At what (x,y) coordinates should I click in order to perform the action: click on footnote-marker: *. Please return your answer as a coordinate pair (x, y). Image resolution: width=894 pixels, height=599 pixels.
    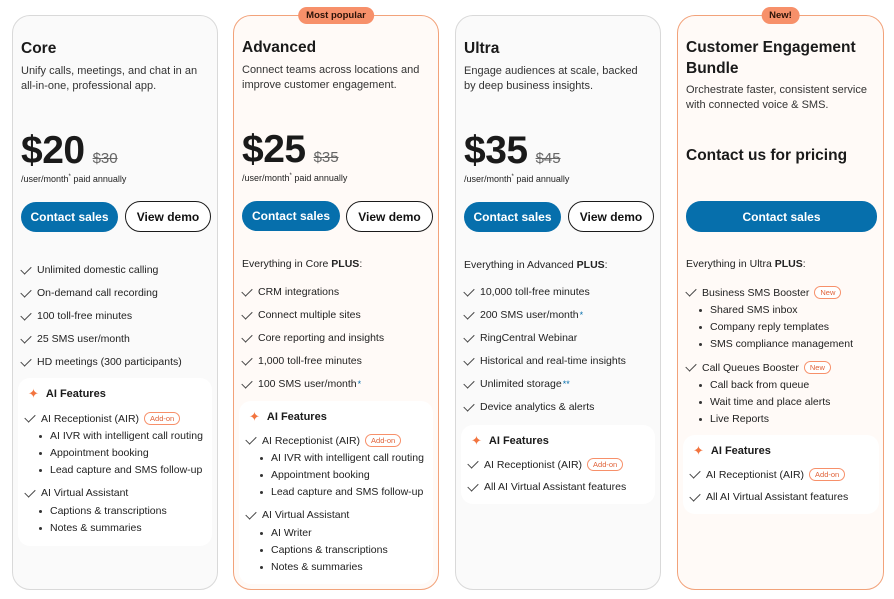
    Looking at the image, I should click on (581, 315).